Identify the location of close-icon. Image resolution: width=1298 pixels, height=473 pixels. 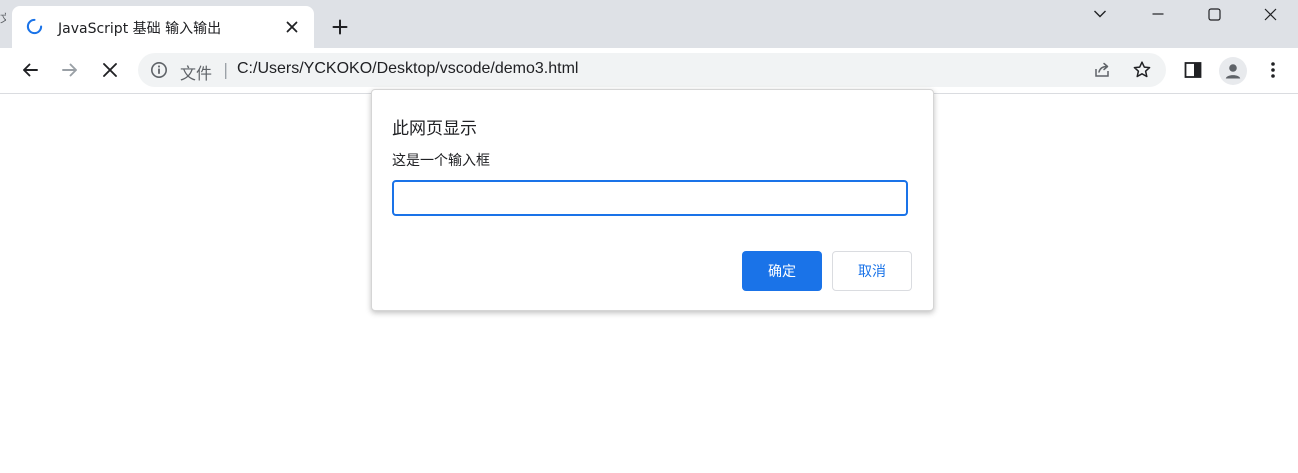
(292, 27).